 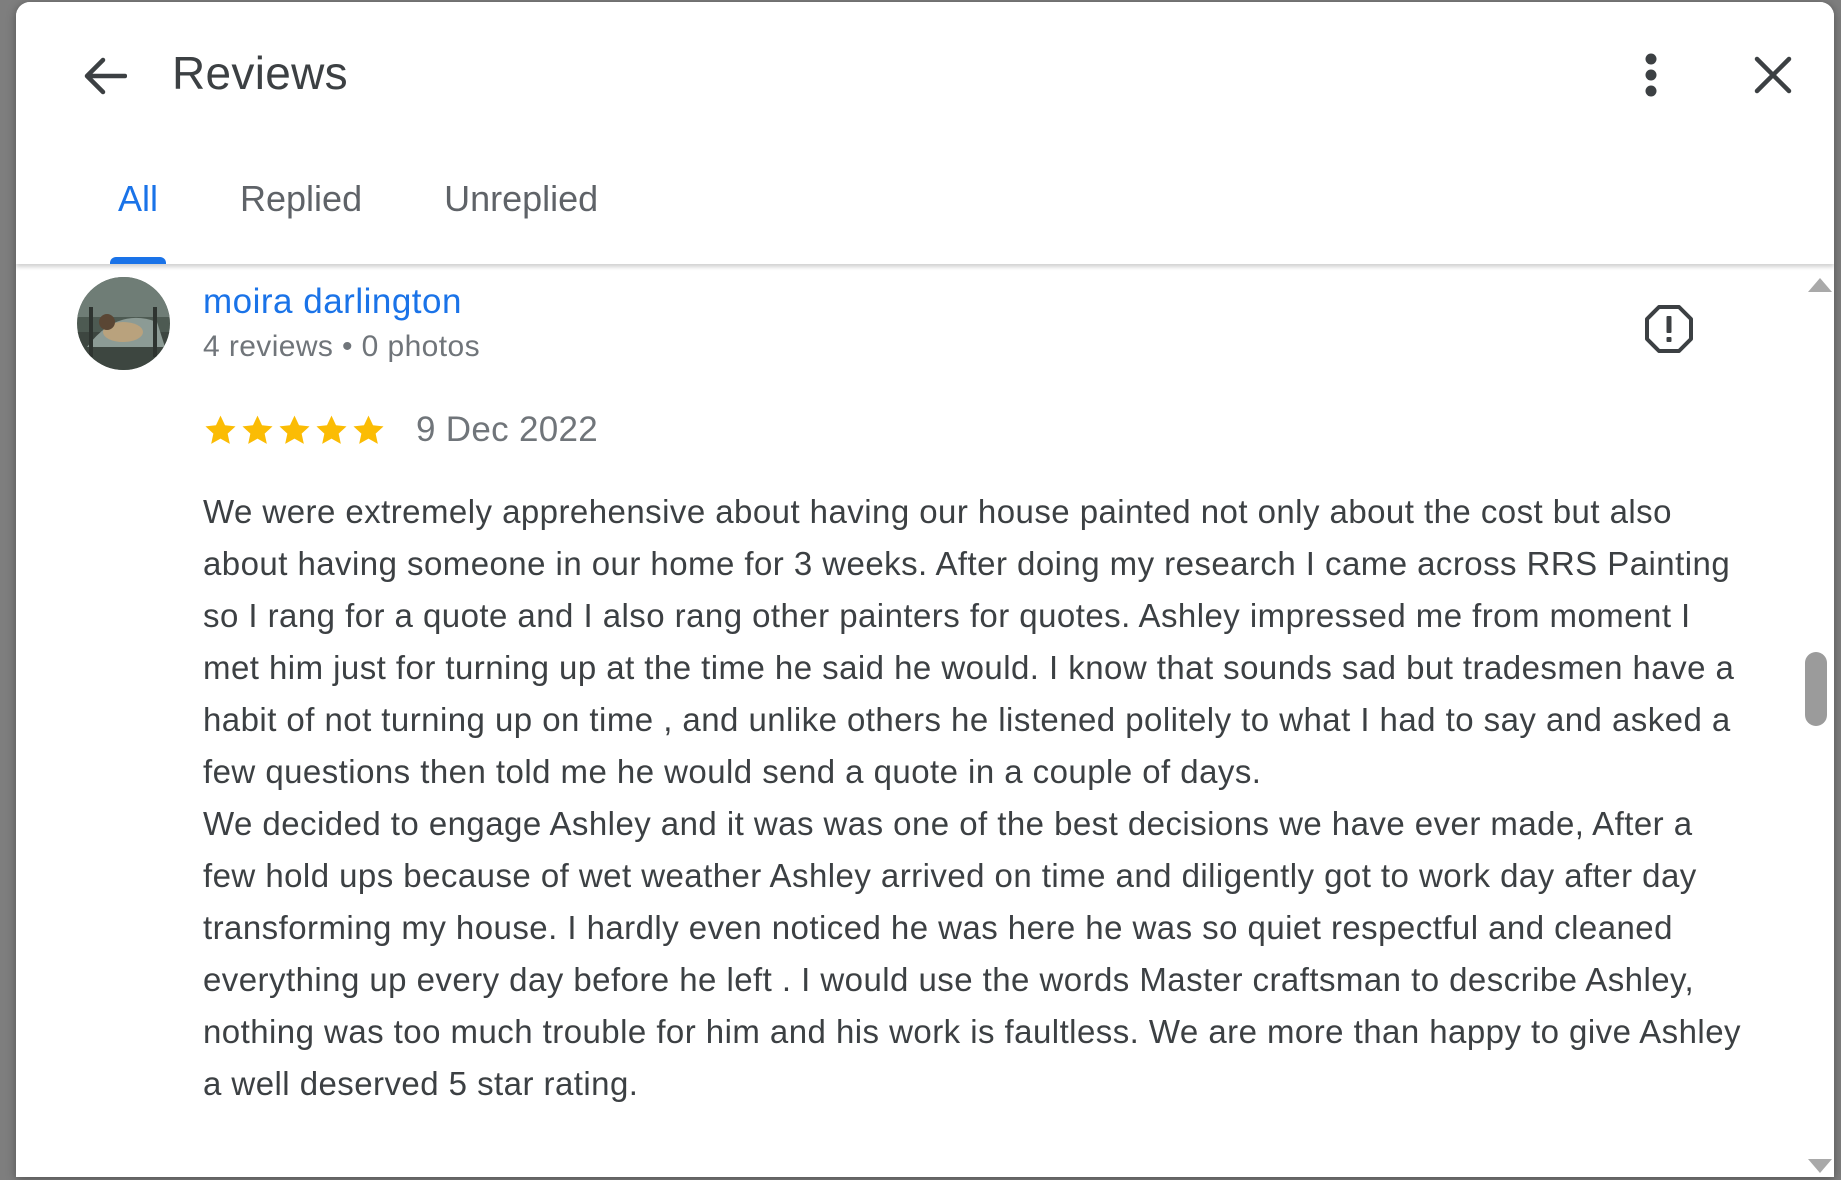 I want to click on reviewer-avatar, so click(x=123, y=323).